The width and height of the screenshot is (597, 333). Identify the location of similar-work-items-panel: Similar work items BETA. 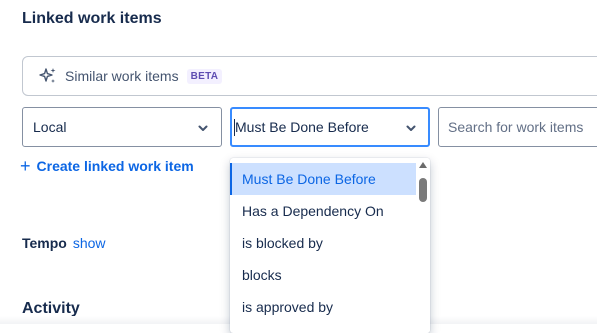
(309, 76).